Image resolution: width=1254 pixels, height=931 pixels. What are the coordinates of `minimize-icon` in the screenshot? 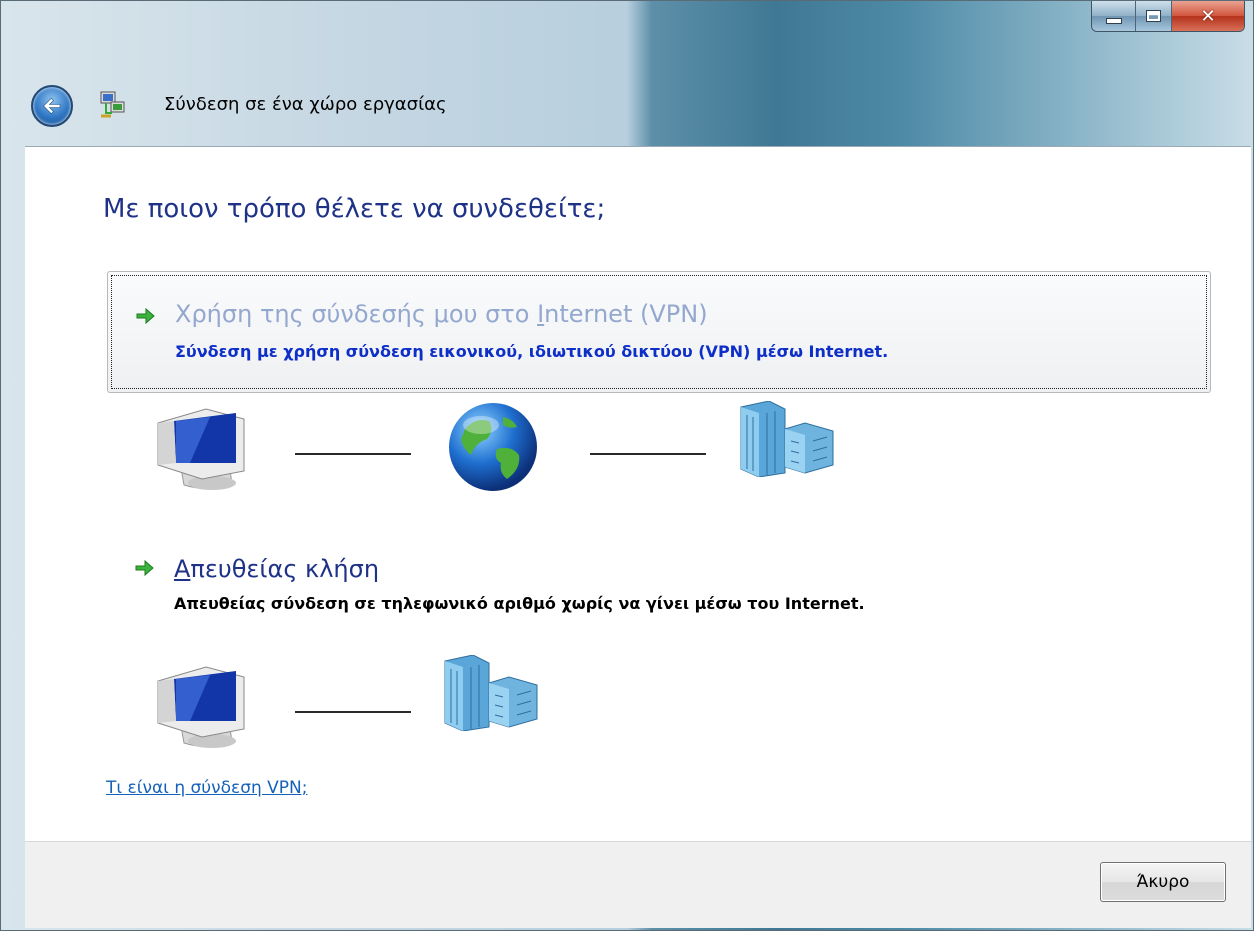 It's located at (1113, 21).